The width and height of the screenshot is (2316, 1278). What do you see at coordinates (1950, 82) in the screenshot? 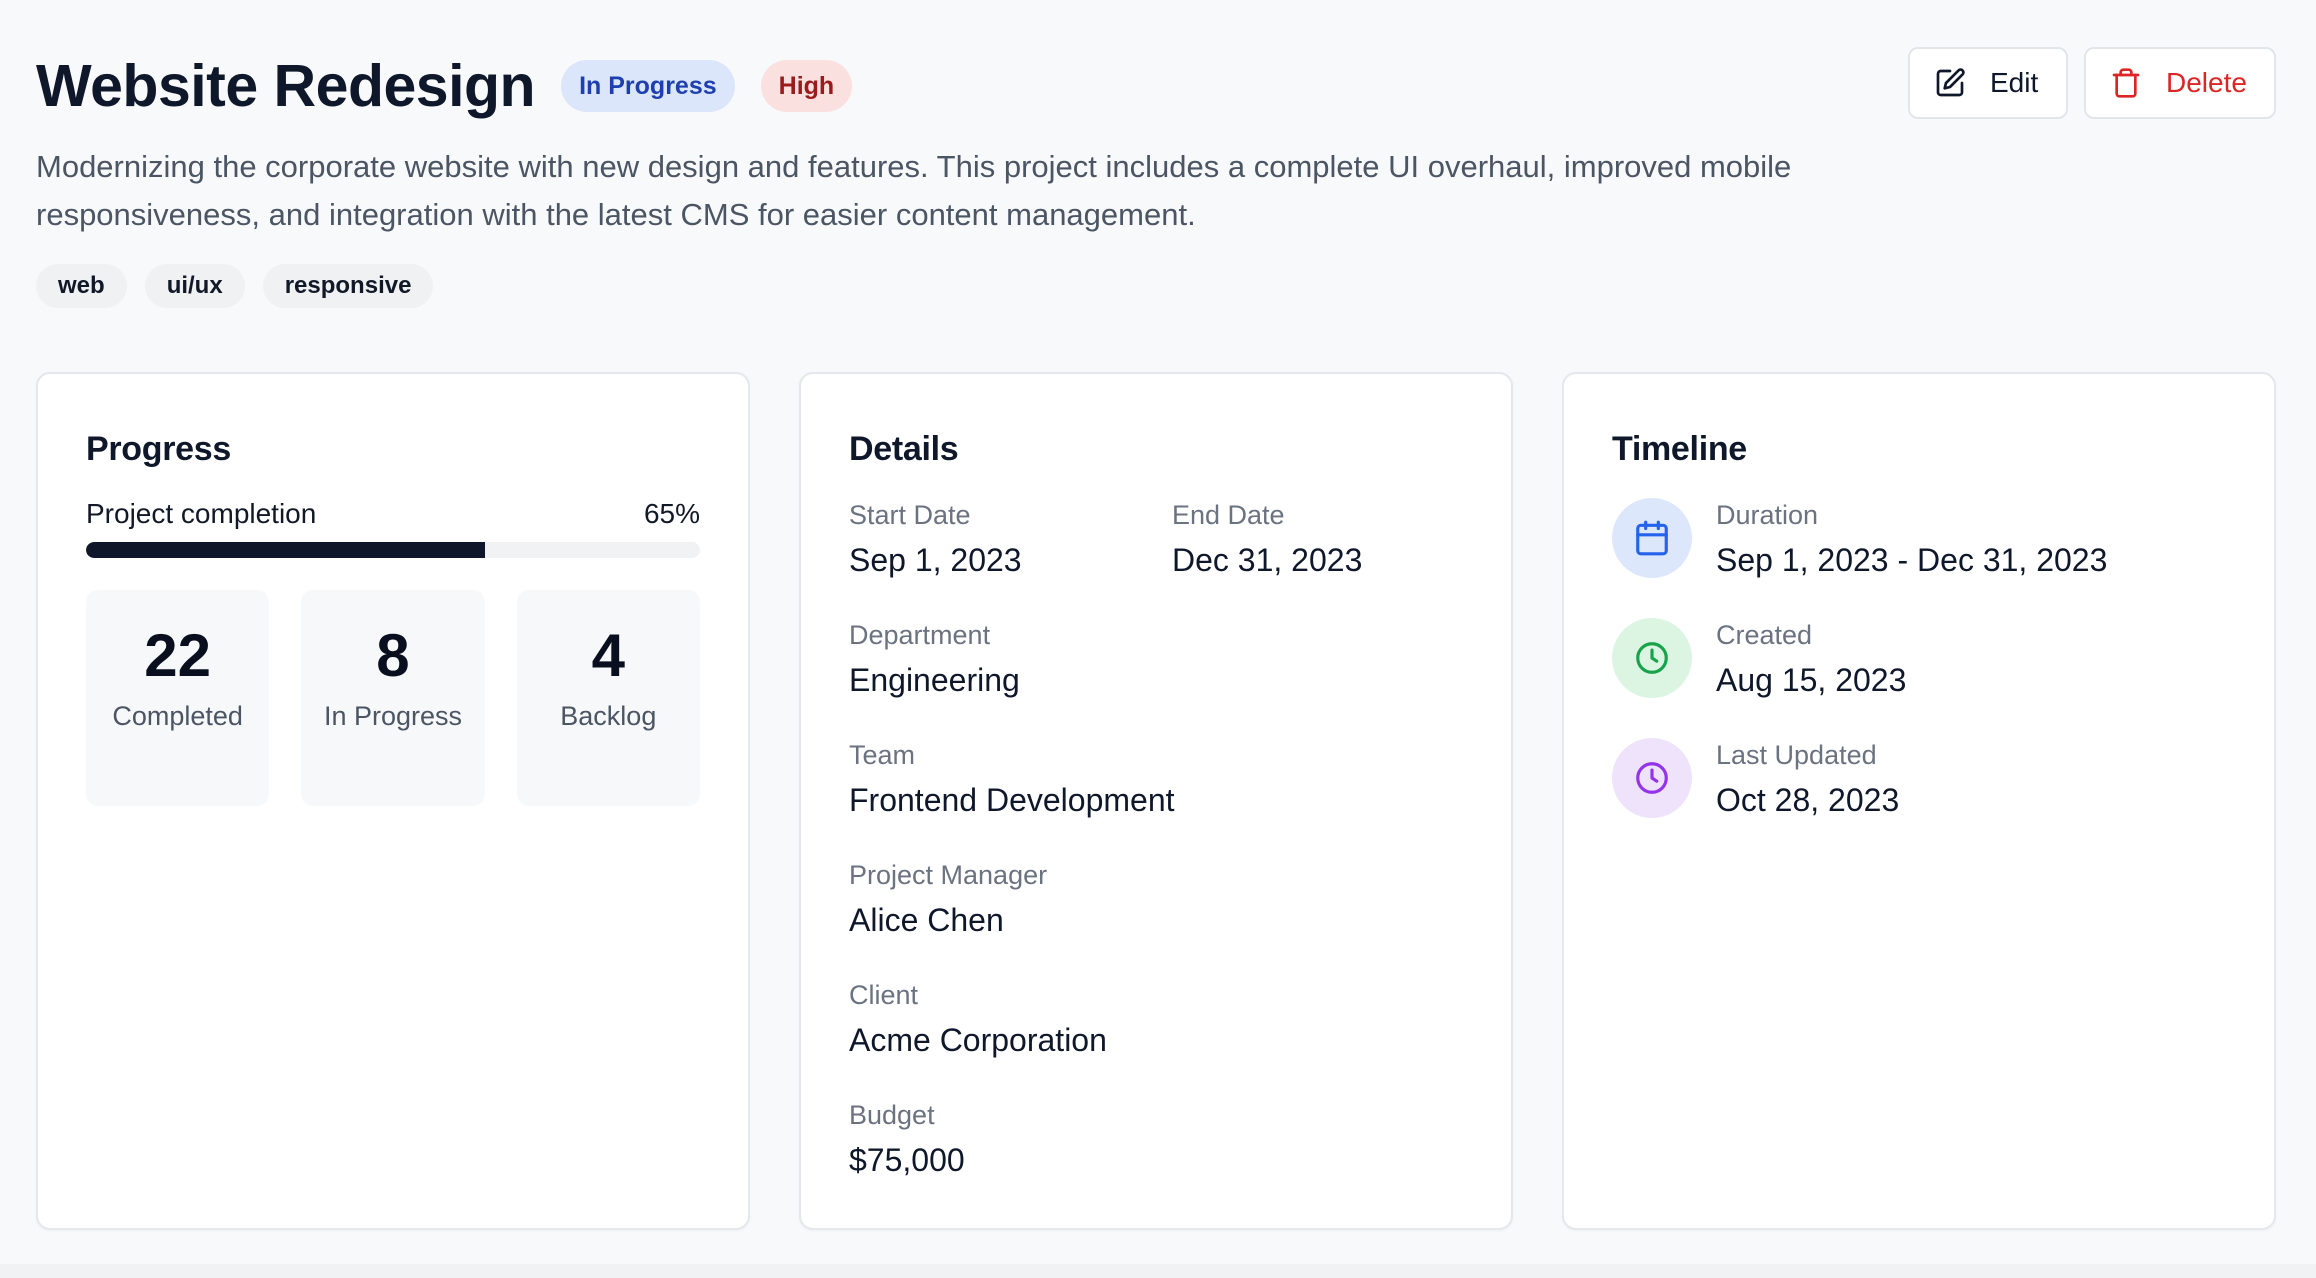
I see `edit-icon` at bounding box center [1950, 82].